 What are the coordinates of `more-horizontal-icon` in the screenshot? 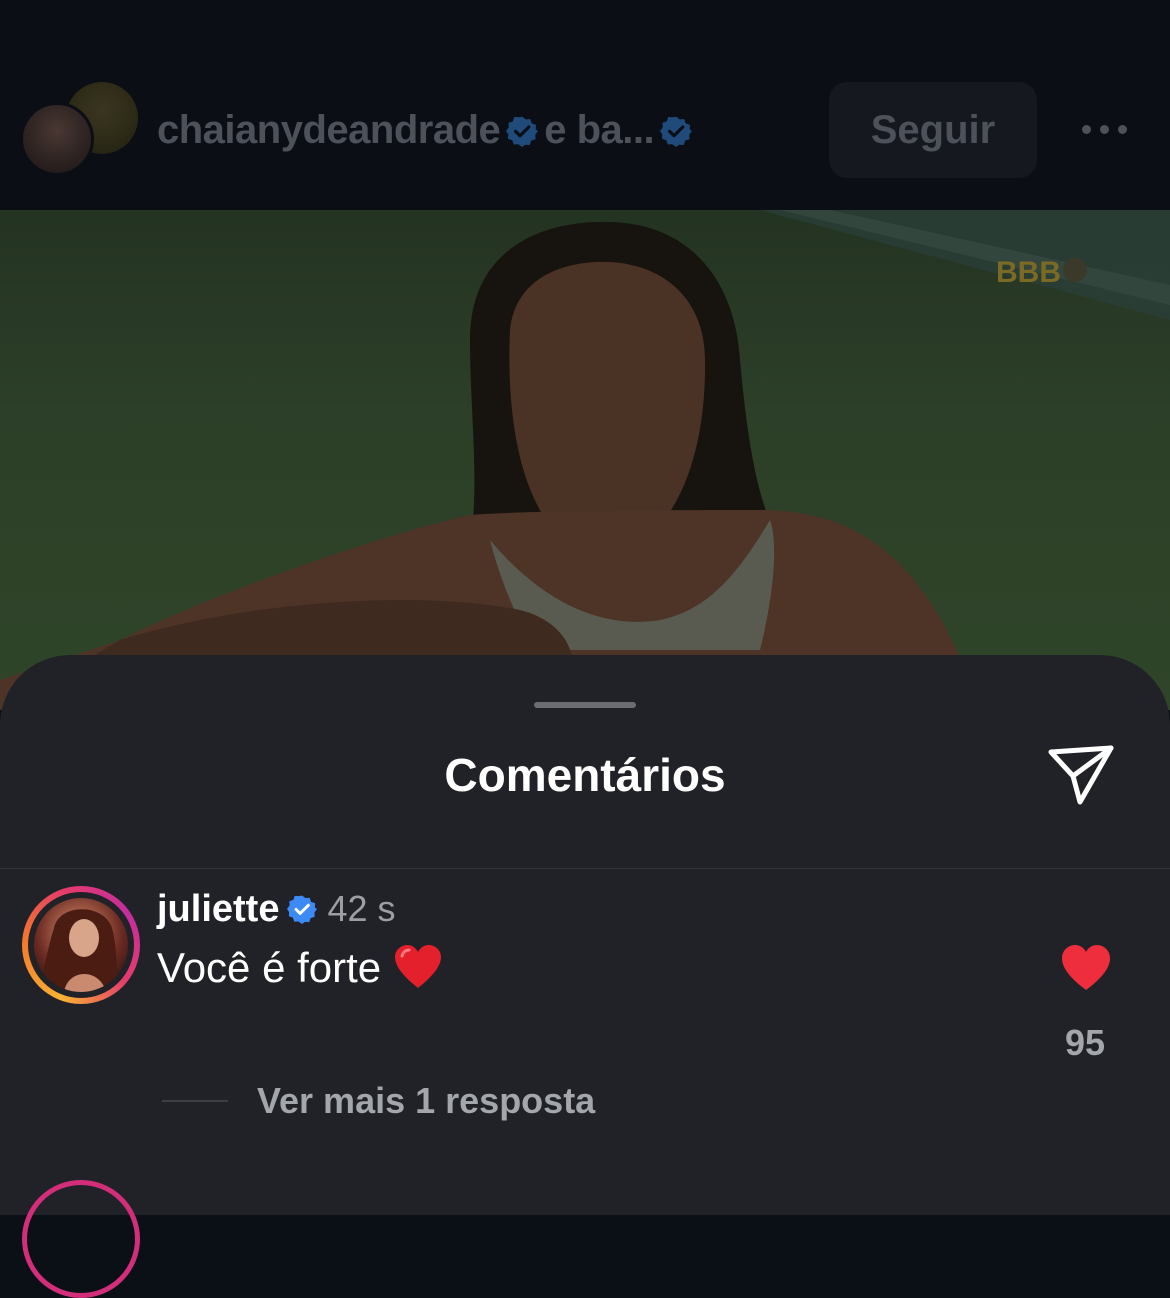 It's located at (1105, 130).